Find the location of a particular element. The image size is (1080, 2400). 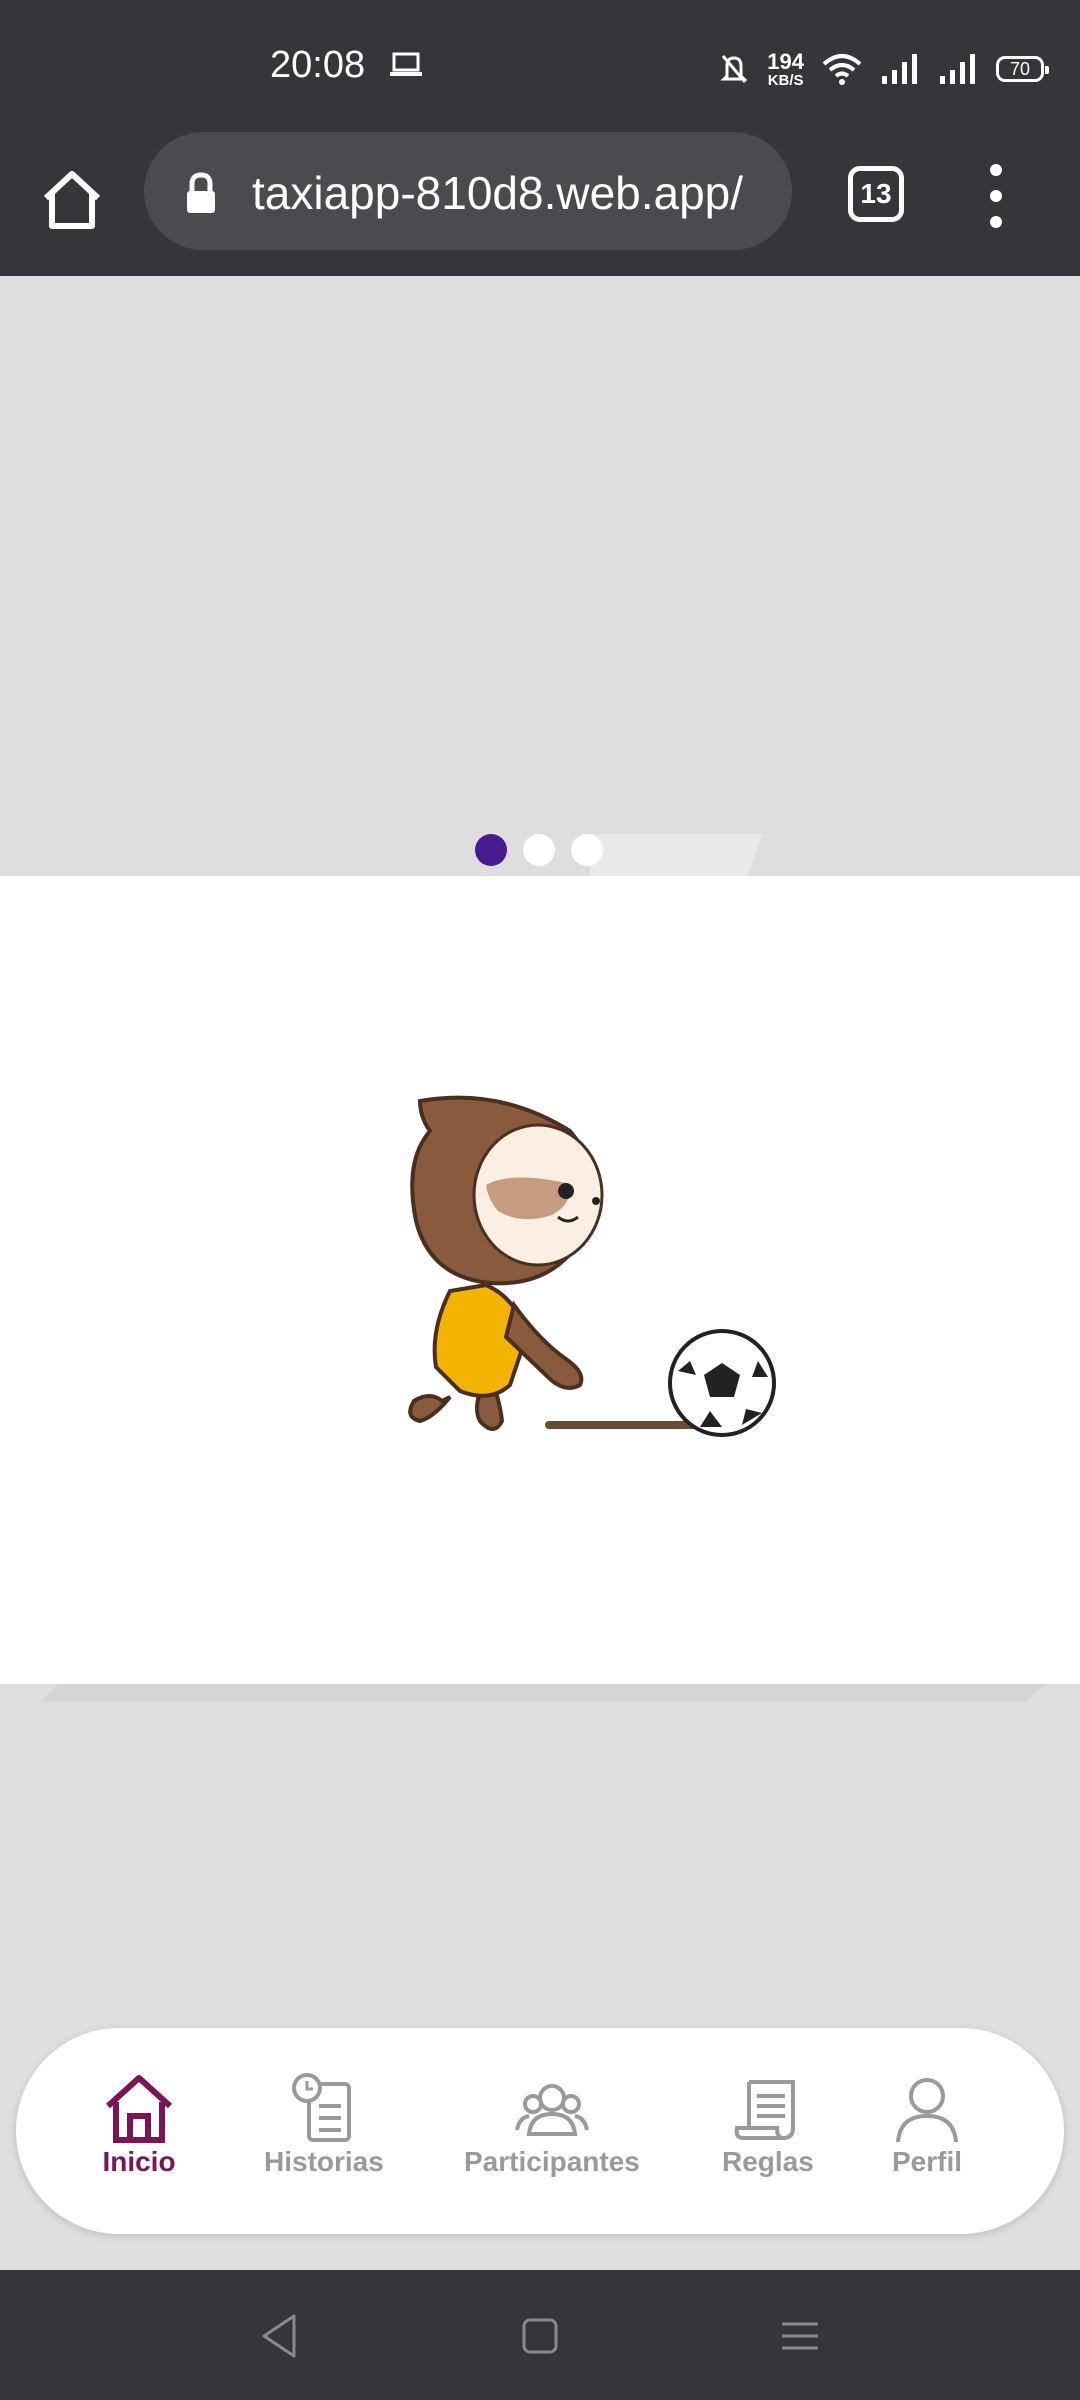

nav-label-inicio: Inicio is located at coordinates (139, 2161).